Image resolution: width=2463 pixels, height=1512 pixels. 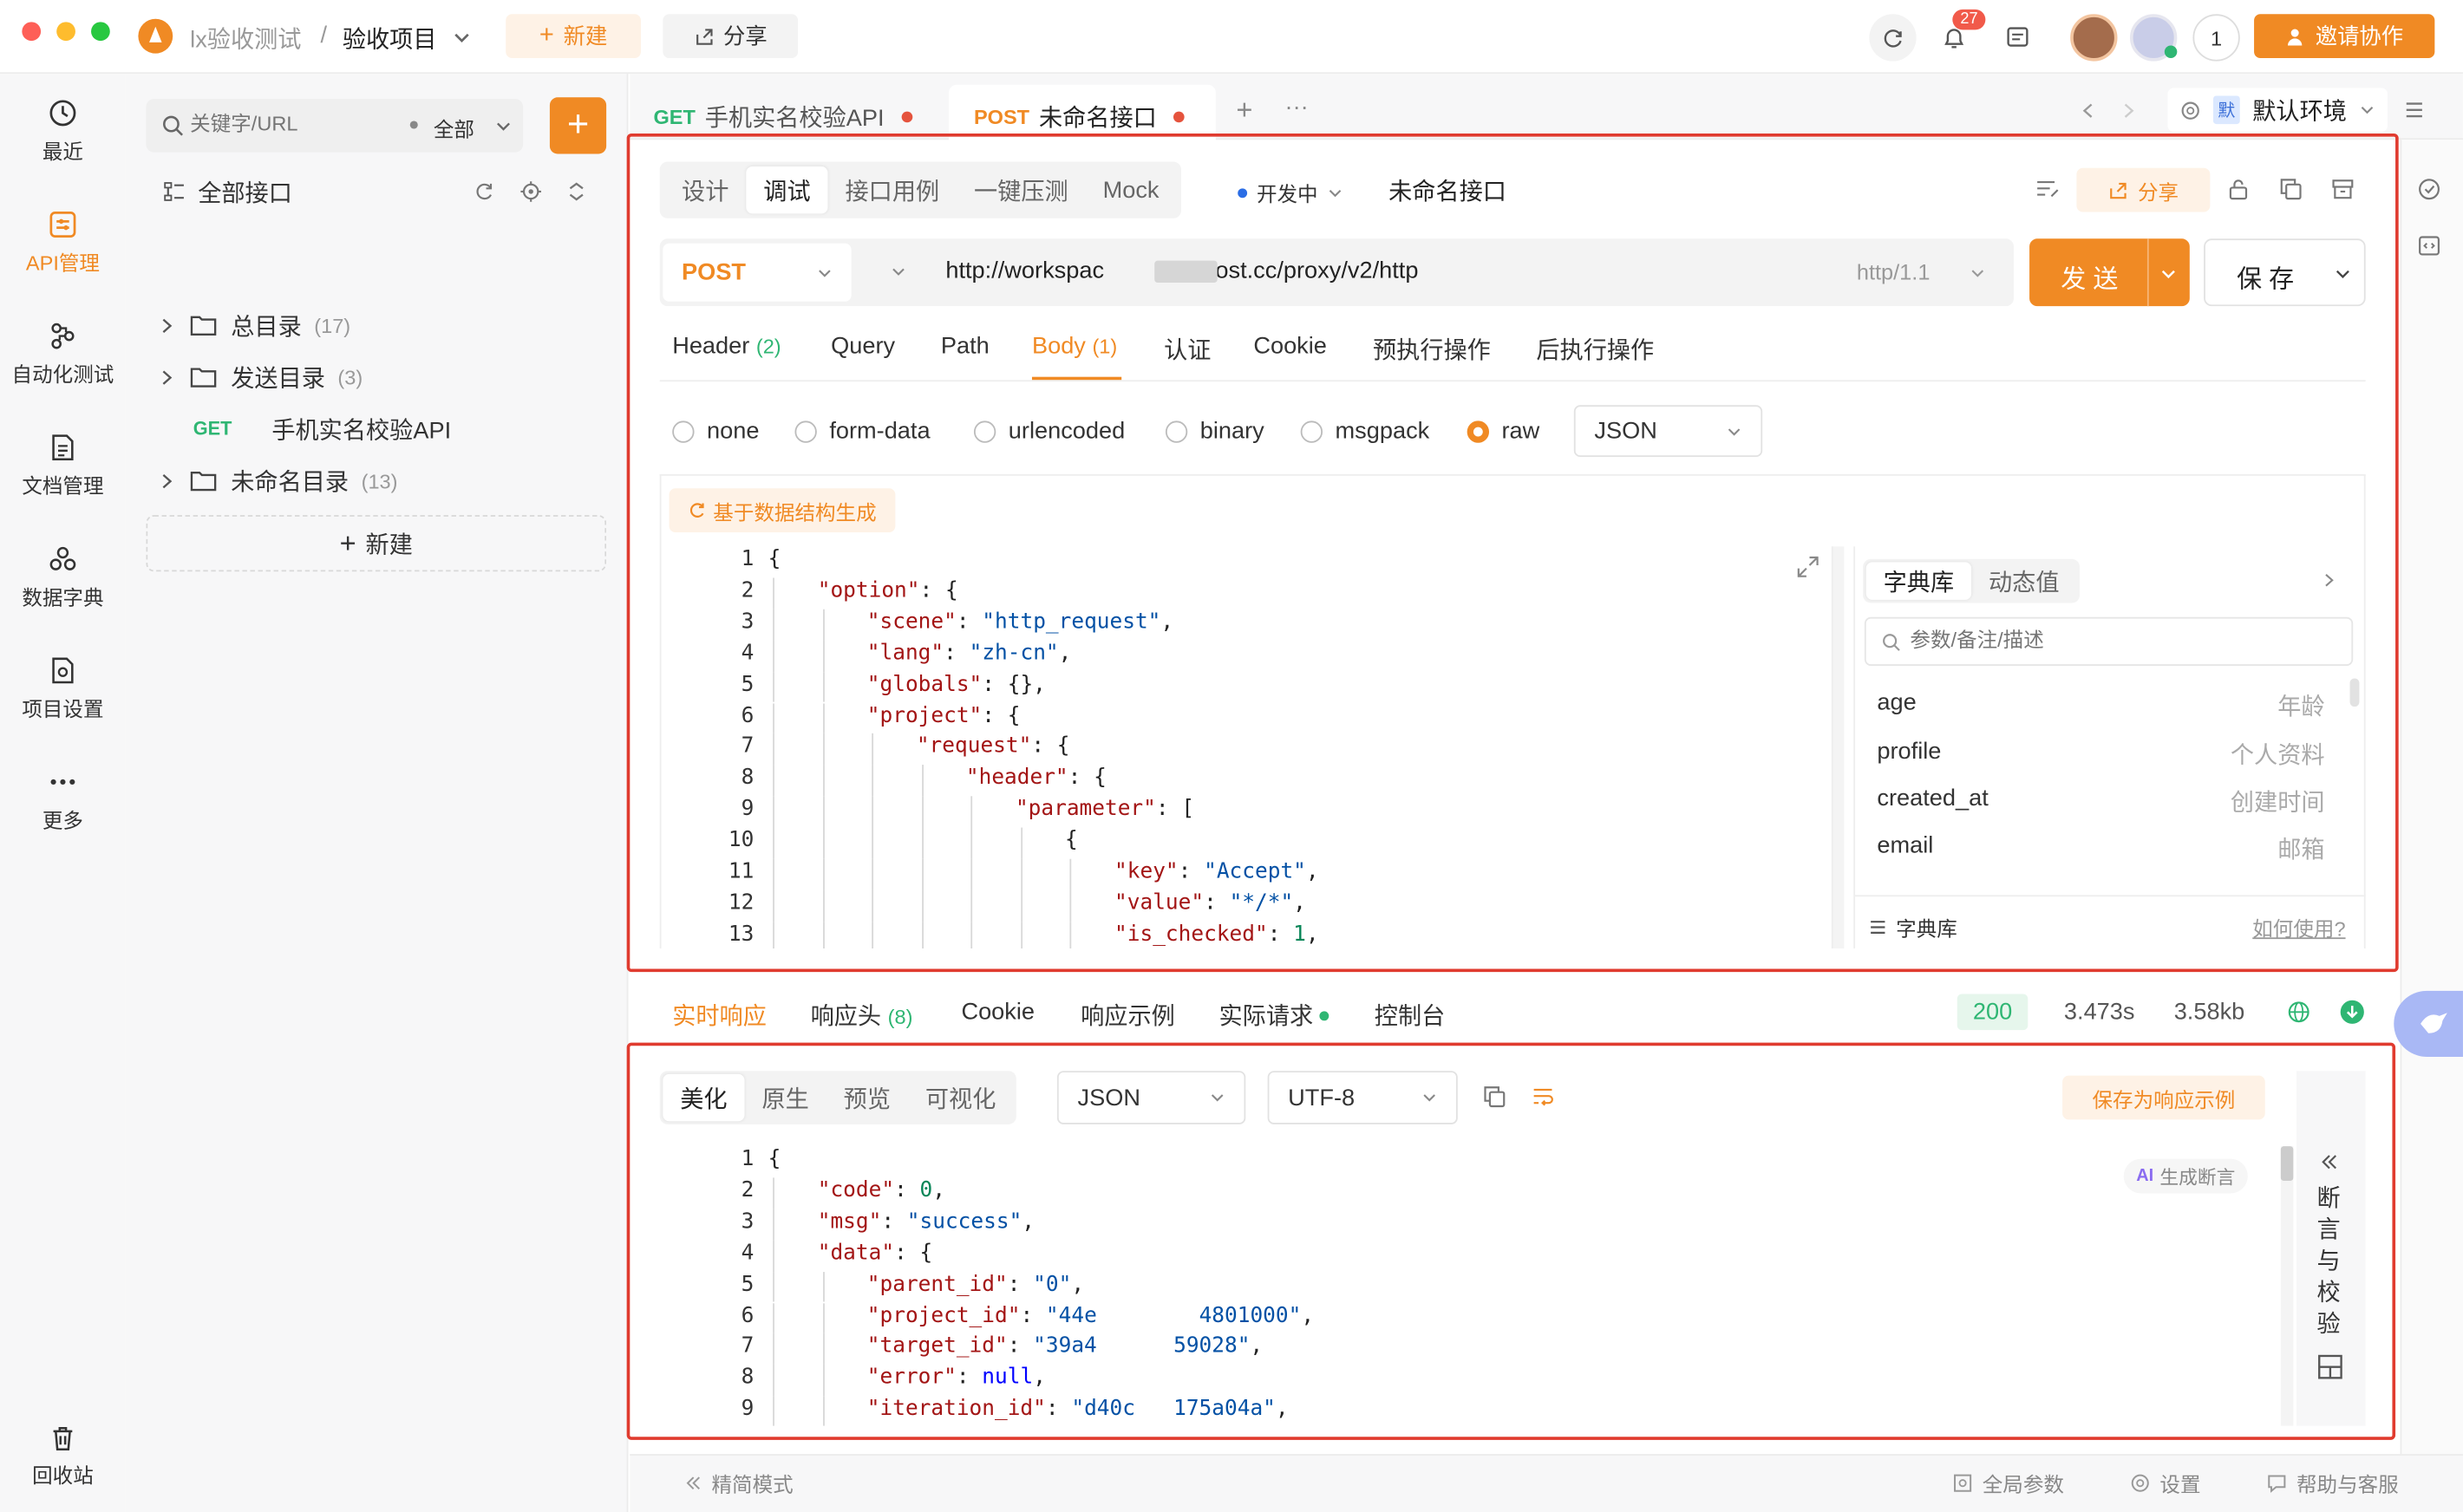 What do you see at coordinates (1274, 1016) in the screenshot?
I see `resp-tab-actual: 实际请求` at bounding box center [1274, 1016].